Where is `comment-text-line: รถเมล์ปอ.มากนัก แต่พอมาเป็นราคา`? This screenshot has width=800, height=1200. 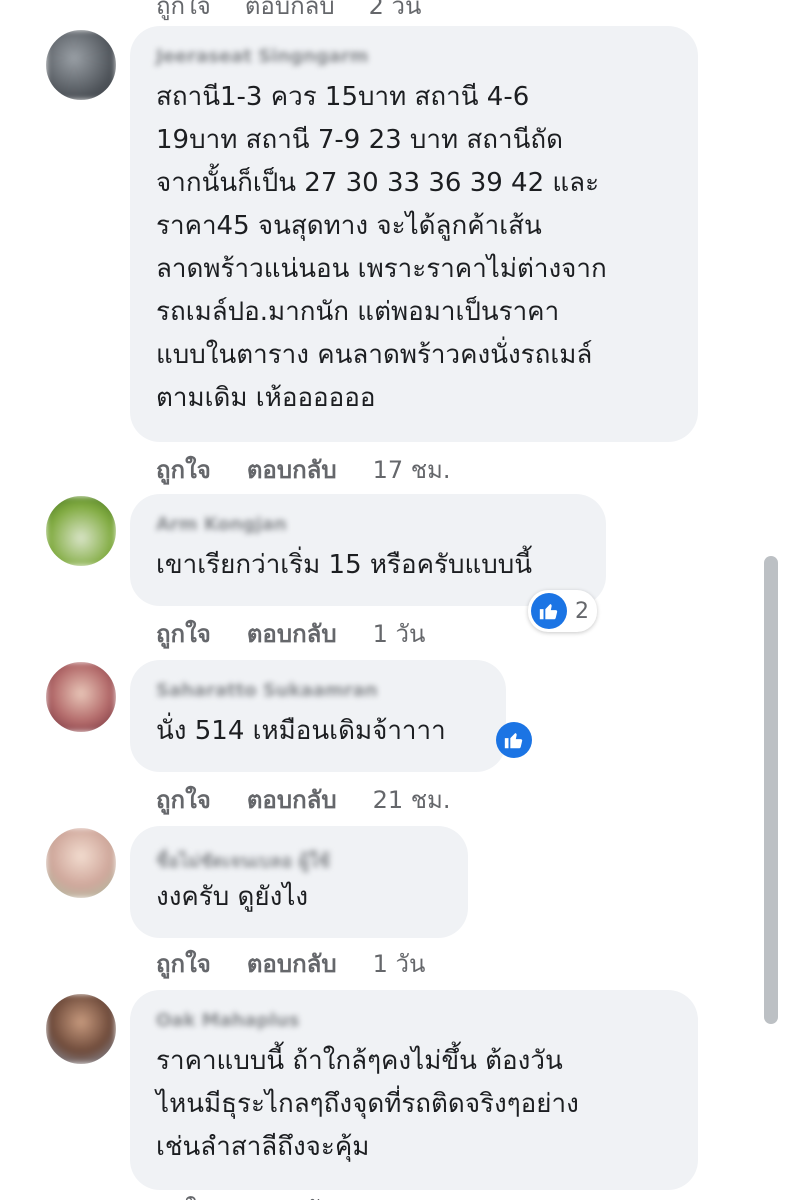 comment-text-line: รถเมล์ปอ.มากนัก แต่พอมาเป็นราคา is located at coordinates (358, 312).